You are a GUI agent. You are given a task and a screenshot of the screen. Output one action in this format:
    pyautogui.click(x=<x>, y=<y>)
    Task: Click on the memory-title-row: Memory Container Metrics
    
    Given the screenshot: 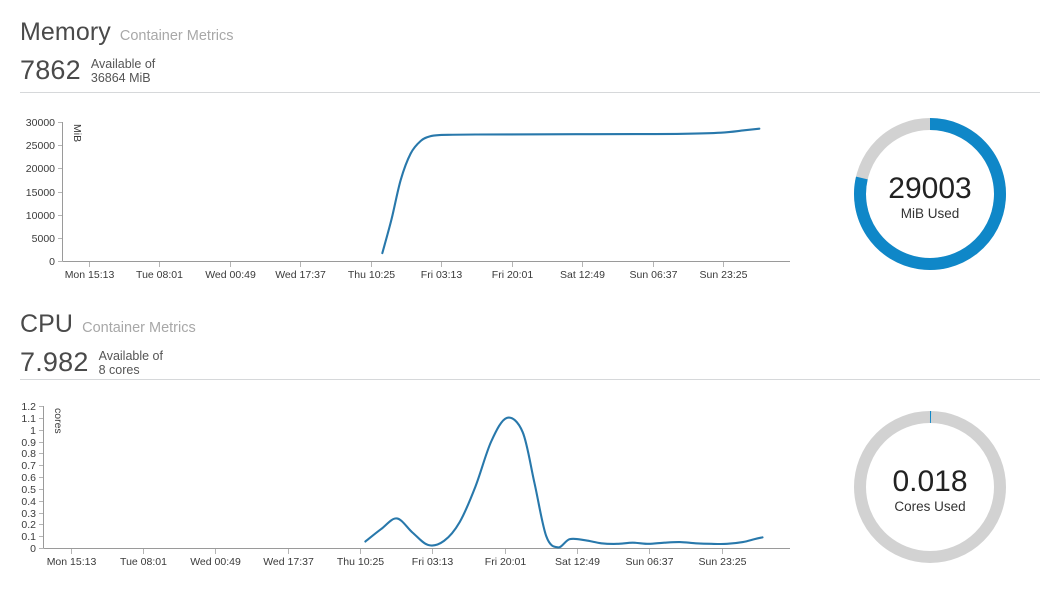 What is the action you would take?
    pyautogui.click(x=127, y=32)
    